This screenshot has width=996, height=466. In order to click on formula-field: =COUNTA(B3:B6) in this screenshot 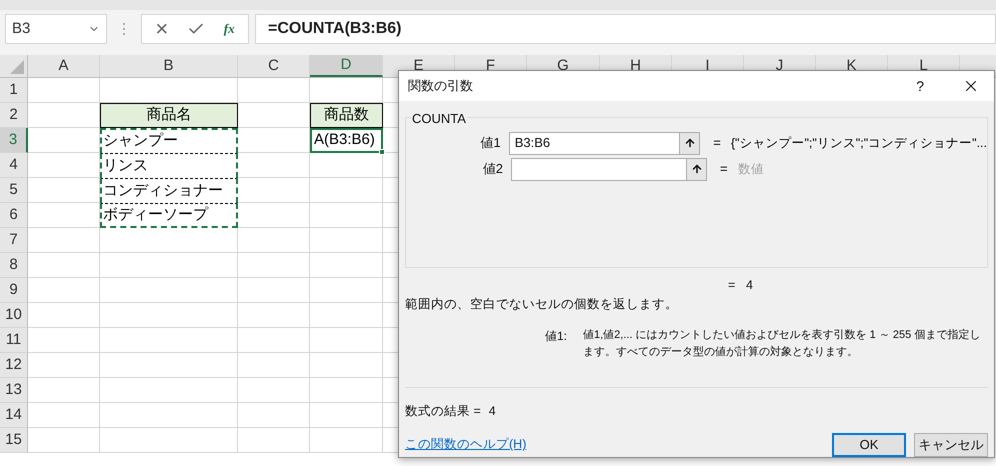, I will do `click(625, 29)`.